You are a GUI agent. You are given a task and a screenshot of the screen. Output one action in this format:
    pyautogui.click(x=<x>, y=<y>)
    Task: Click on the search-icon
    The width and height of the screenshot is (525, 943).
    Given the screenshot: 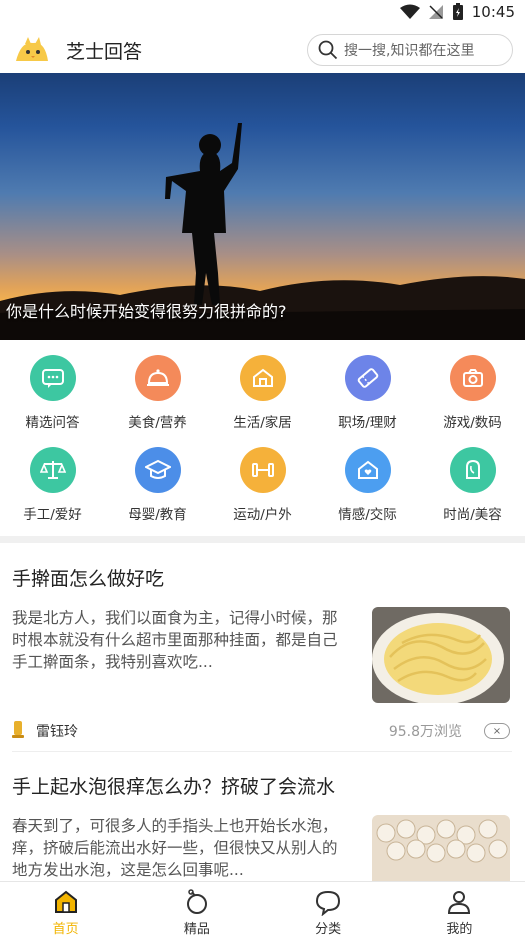 What is the action you would take?
    pyautogui.click(x=328, y=50)
    